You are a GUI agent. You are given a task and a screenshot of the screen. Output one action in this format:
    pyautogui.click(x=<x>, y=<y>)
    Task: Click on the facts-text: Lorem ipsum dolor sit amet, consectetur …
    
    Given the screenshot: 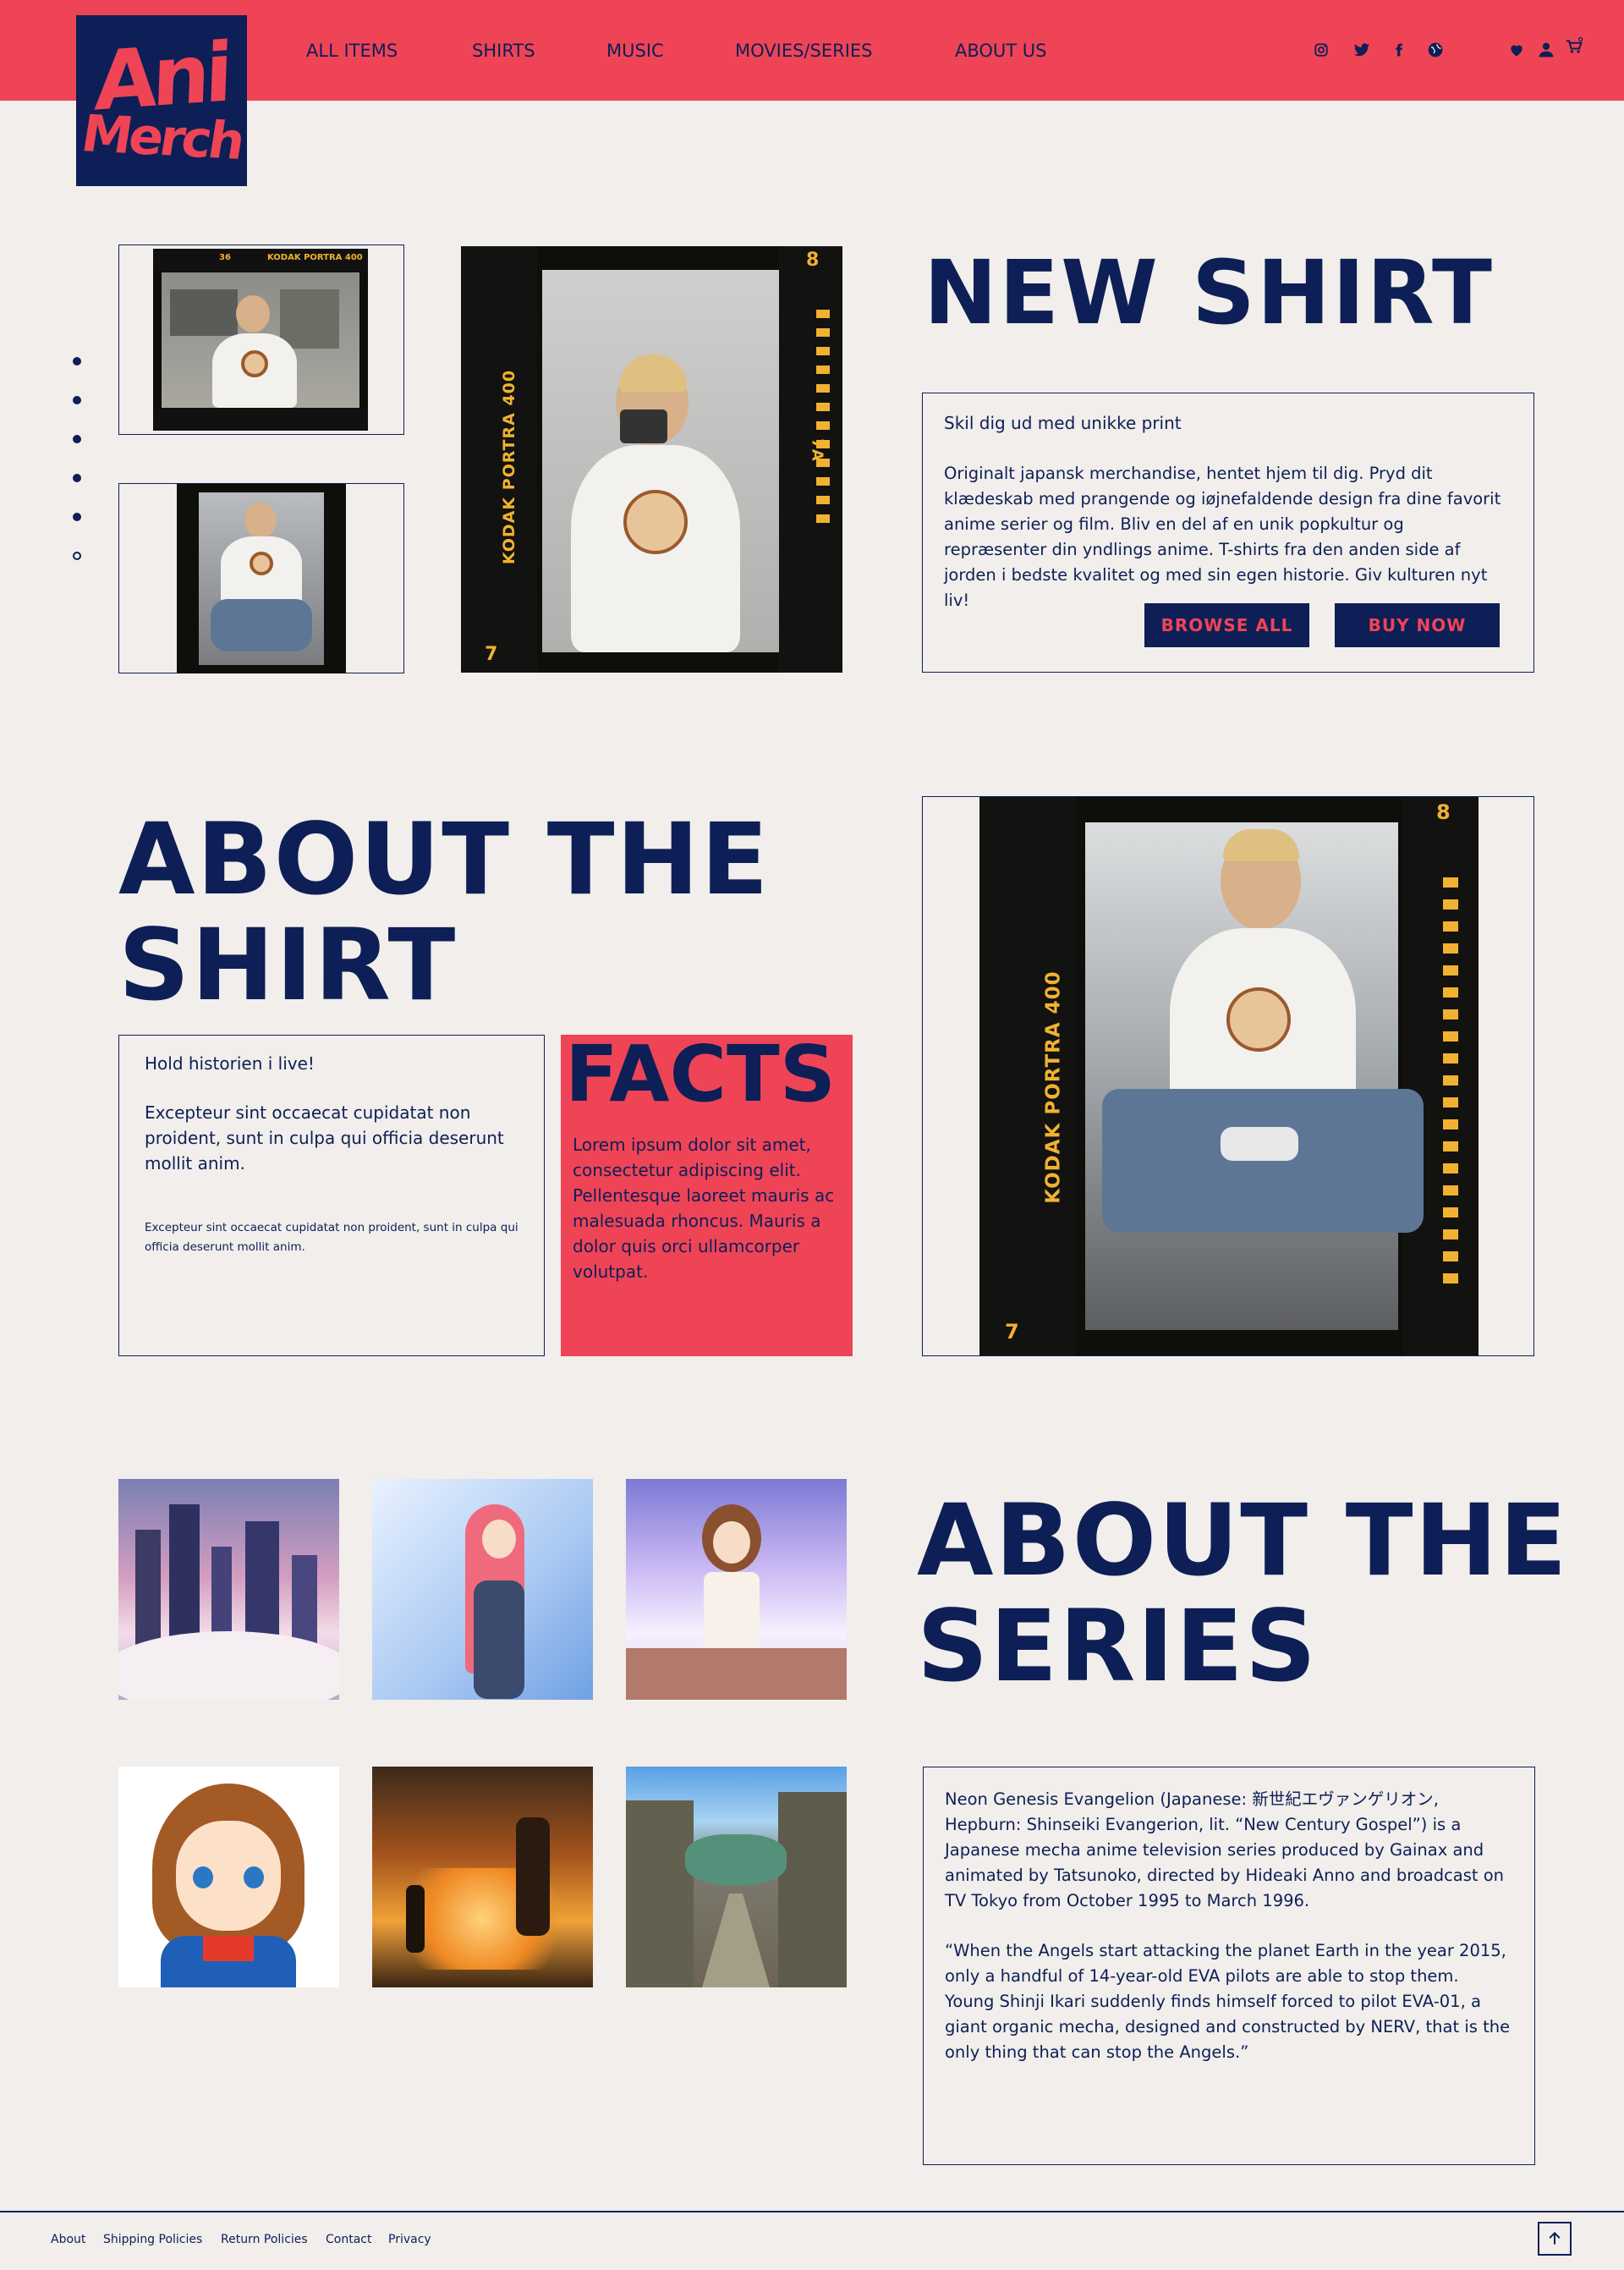 What is the action you would take?
    pyautogui.click(x=704, y=1208)
    